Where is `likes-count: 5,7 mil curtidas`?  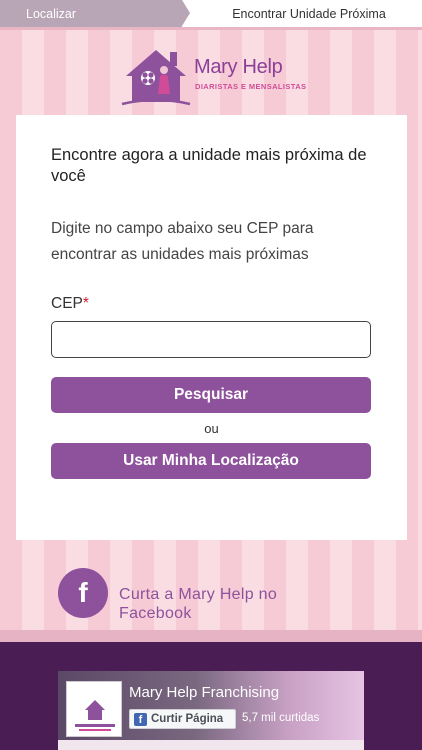 likes-count: 5,7 mil curtidas is located at coordinates (281, 718).